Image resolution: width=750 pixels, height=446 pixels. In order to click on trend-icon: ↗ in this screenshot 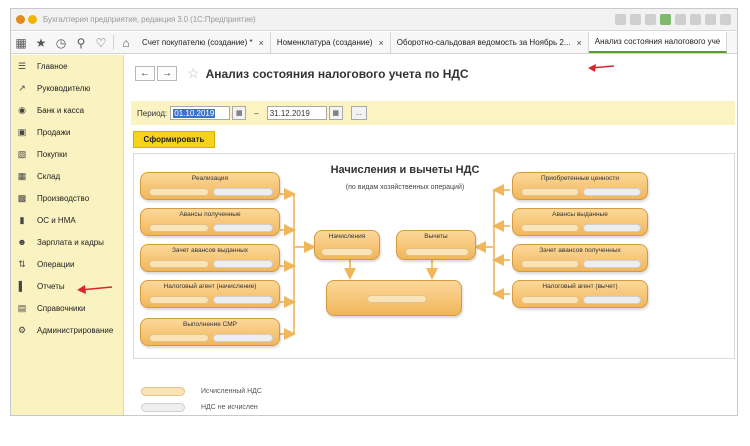, I will do `click(22, 87)`.